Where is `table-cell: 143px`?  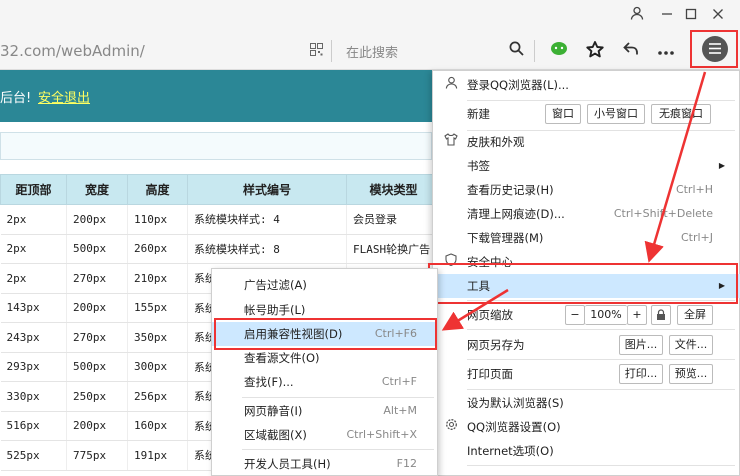
table-cell: 143px is located at coordinates (33, 308).